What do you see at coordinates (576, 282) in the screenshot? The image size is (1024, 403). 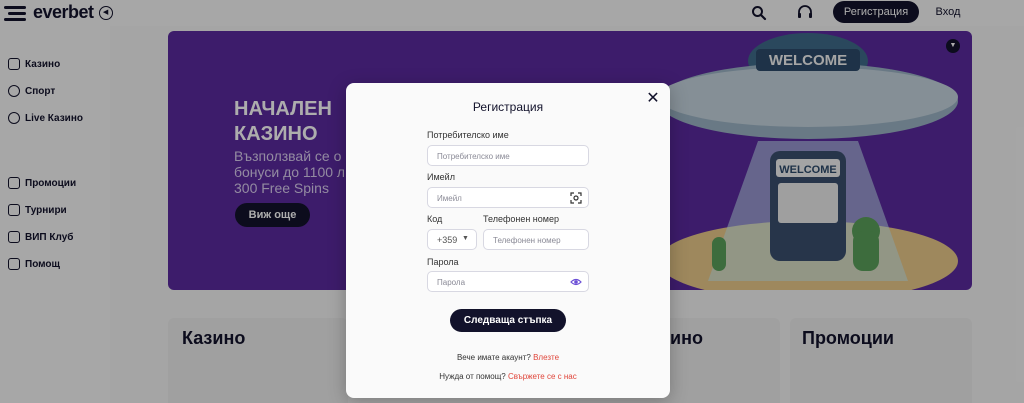 I see `eye-icon` at bounding box center [576, 282].